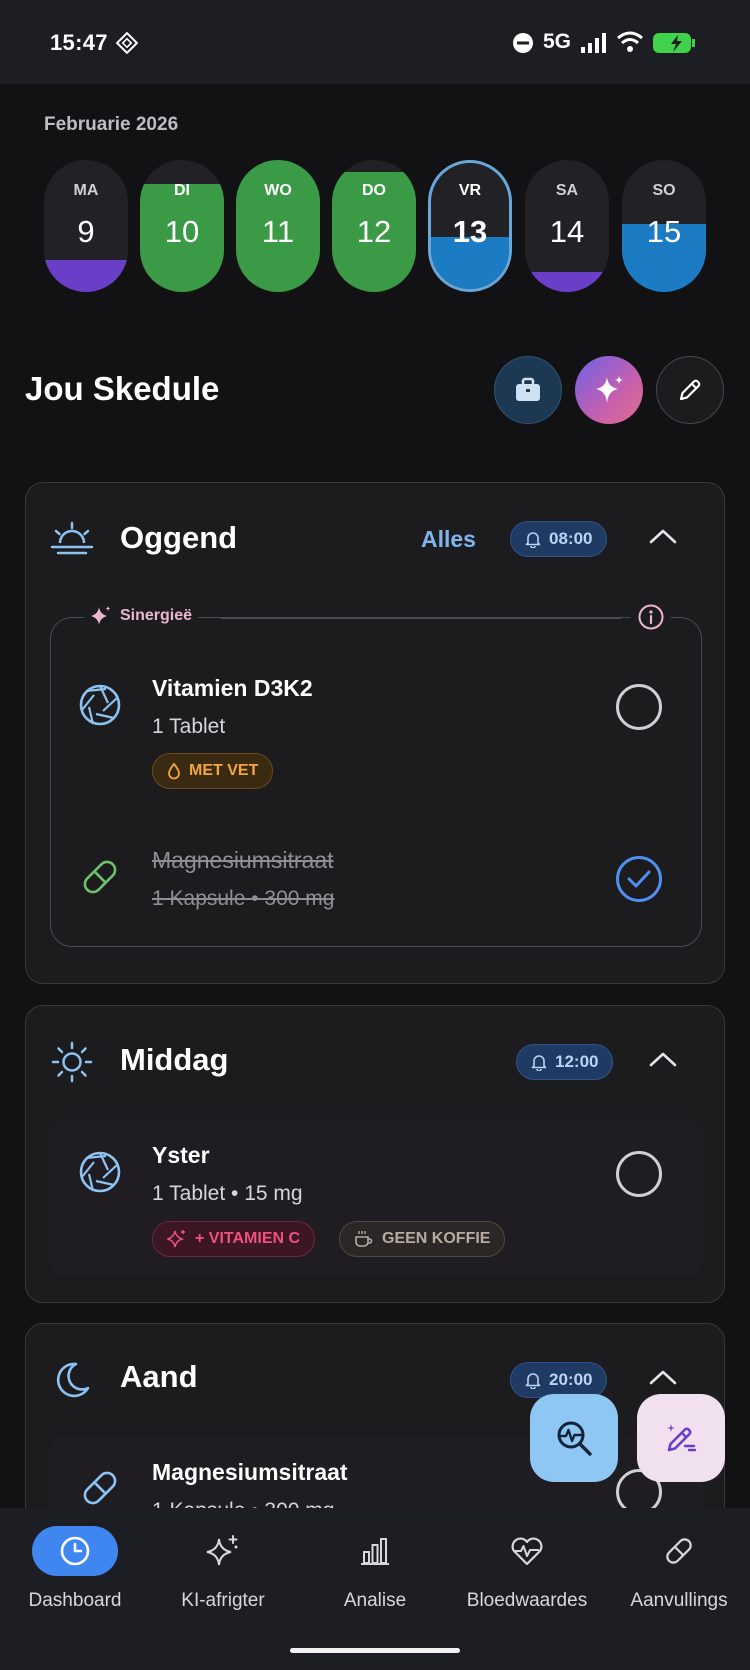  I want to click on reminder-time-pill: 12:00, so click(565, 1062).